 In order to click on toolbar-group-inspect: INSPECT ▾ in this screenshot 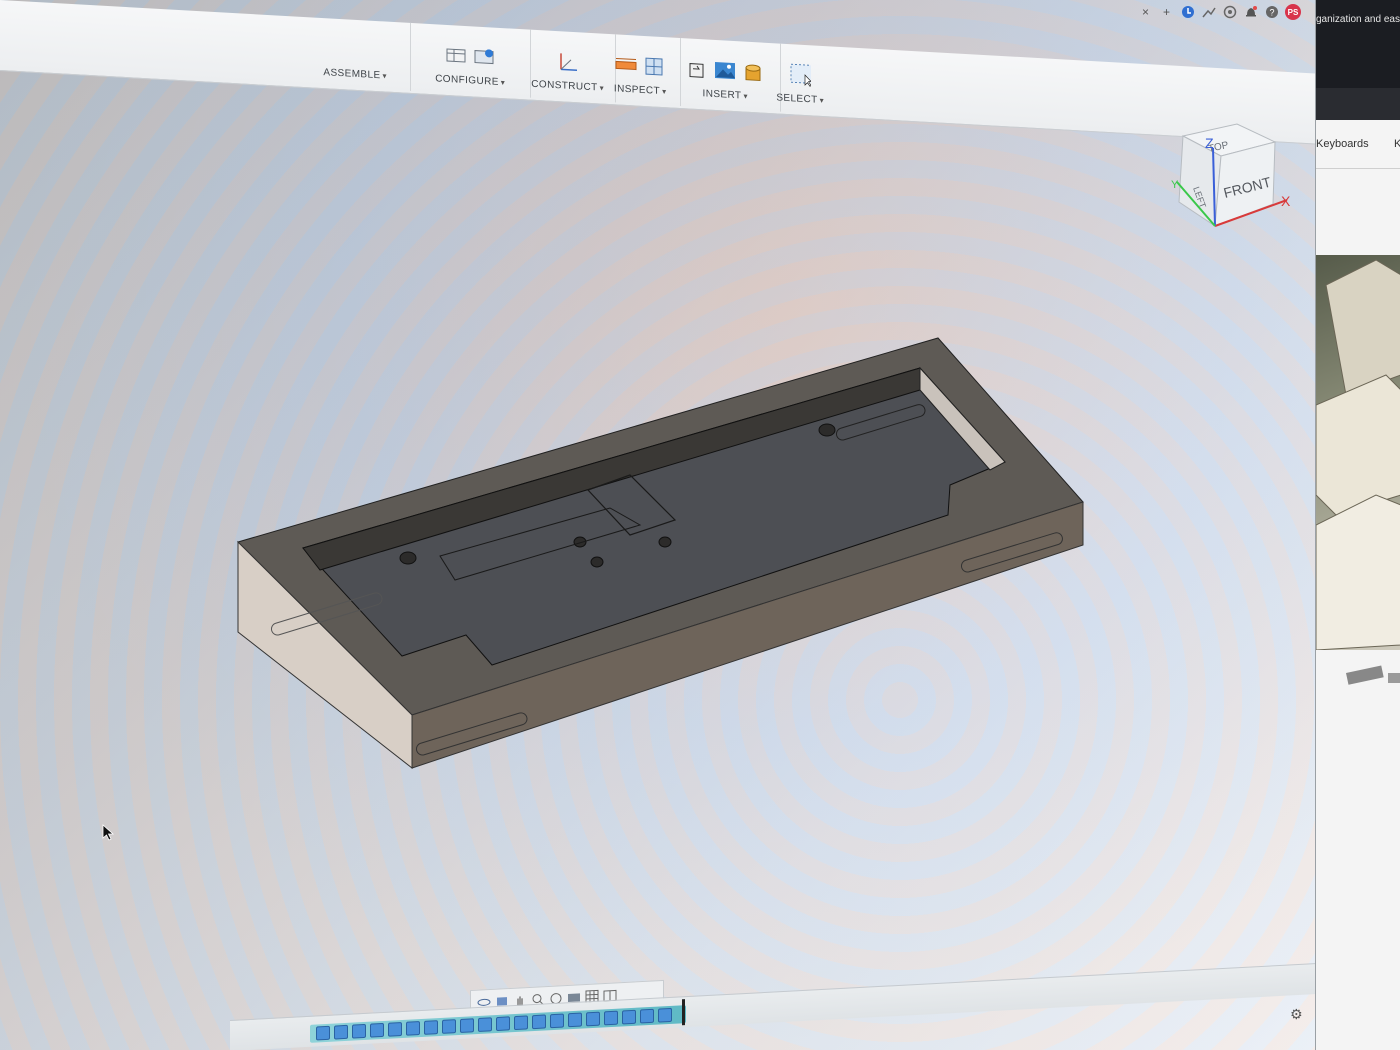, I will do `click(640, 70)`.